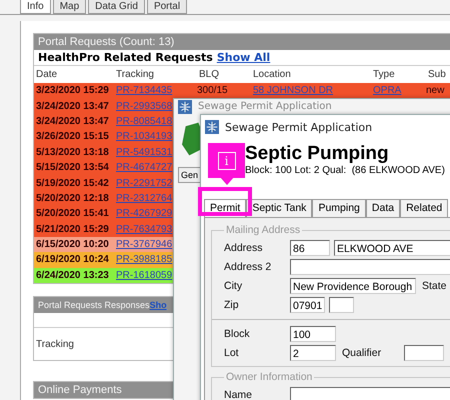  I want to click on field-label: Zip, so click(232, 304).